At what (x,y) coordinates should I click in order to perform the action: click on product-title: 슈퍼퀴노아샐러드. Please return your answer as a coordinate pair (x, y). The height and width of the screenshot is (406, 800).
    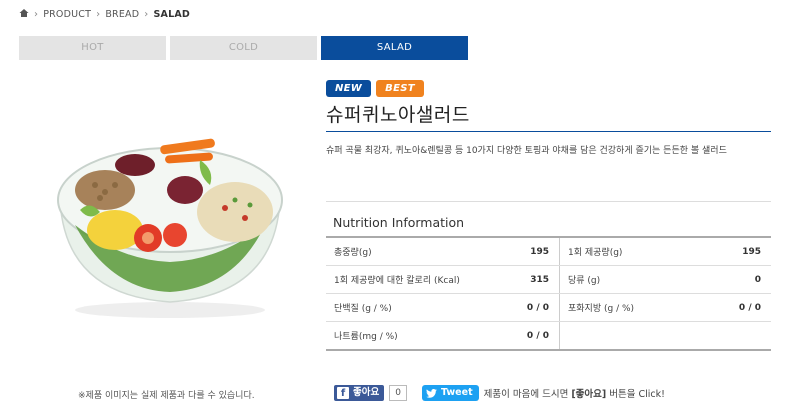
    Looking at the image, I should click on (398, 115).